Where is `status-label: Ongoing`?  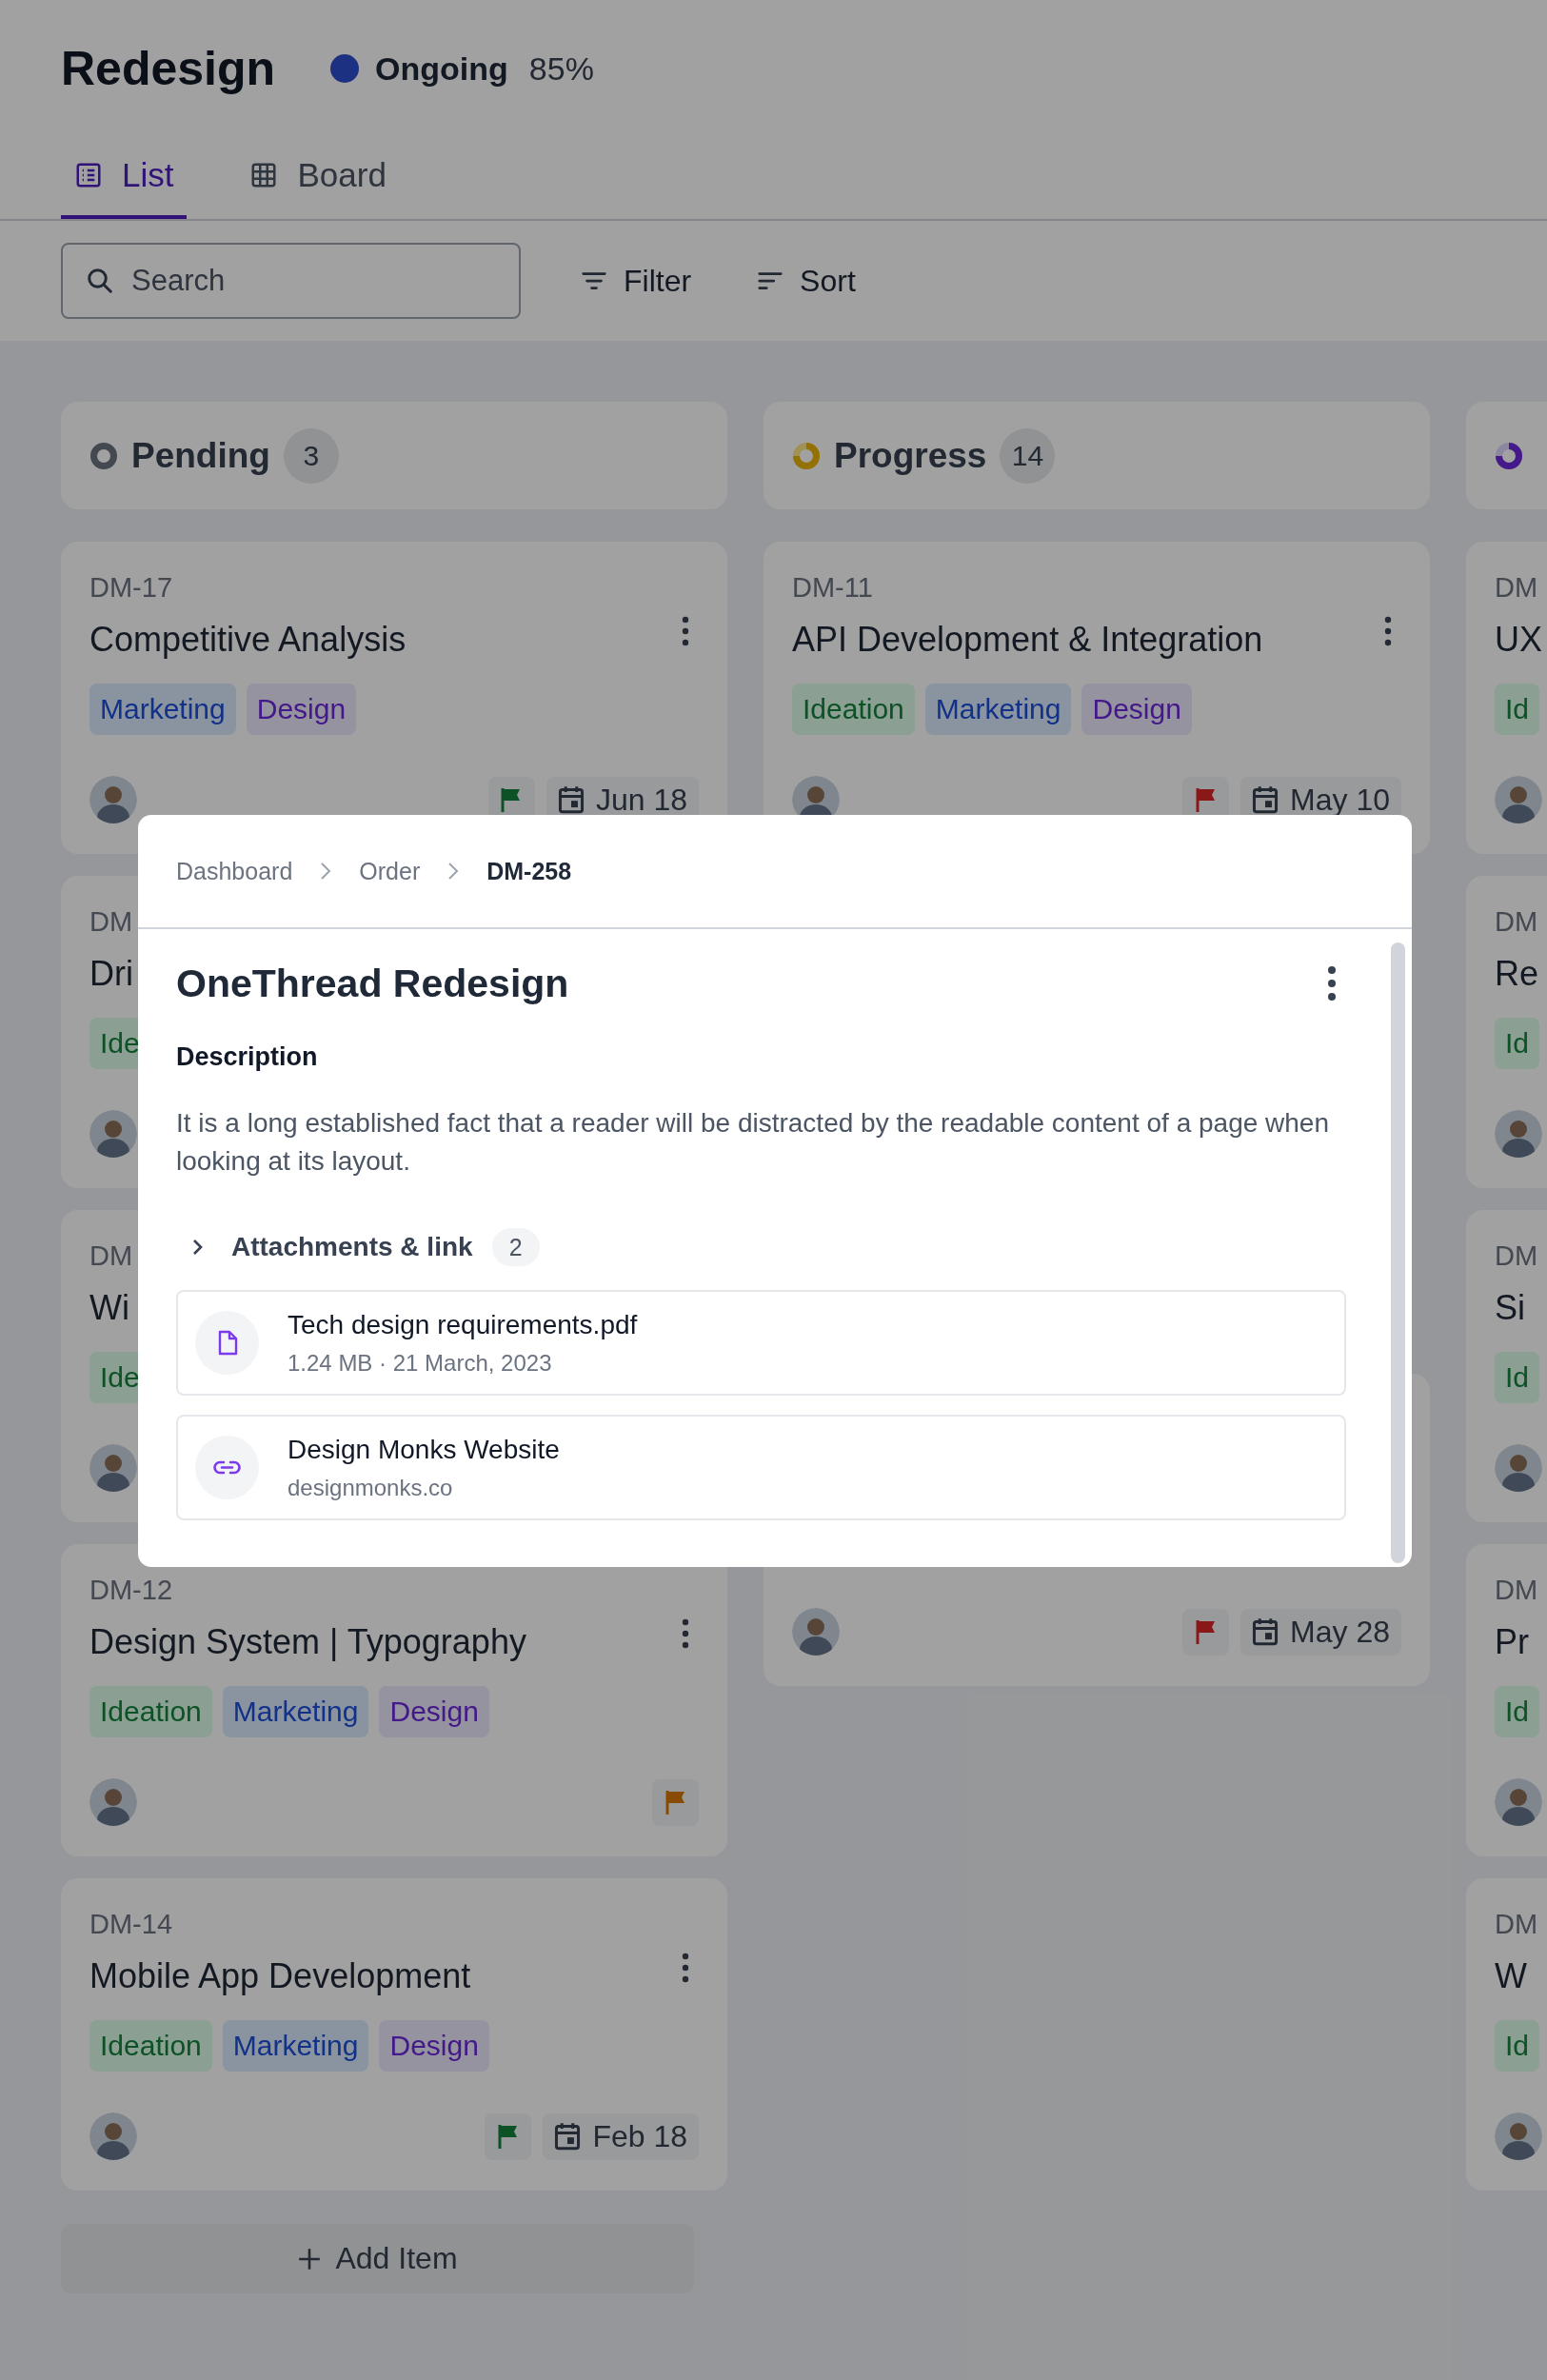
status-label: Ongoing is located at coordinates (441, 69).